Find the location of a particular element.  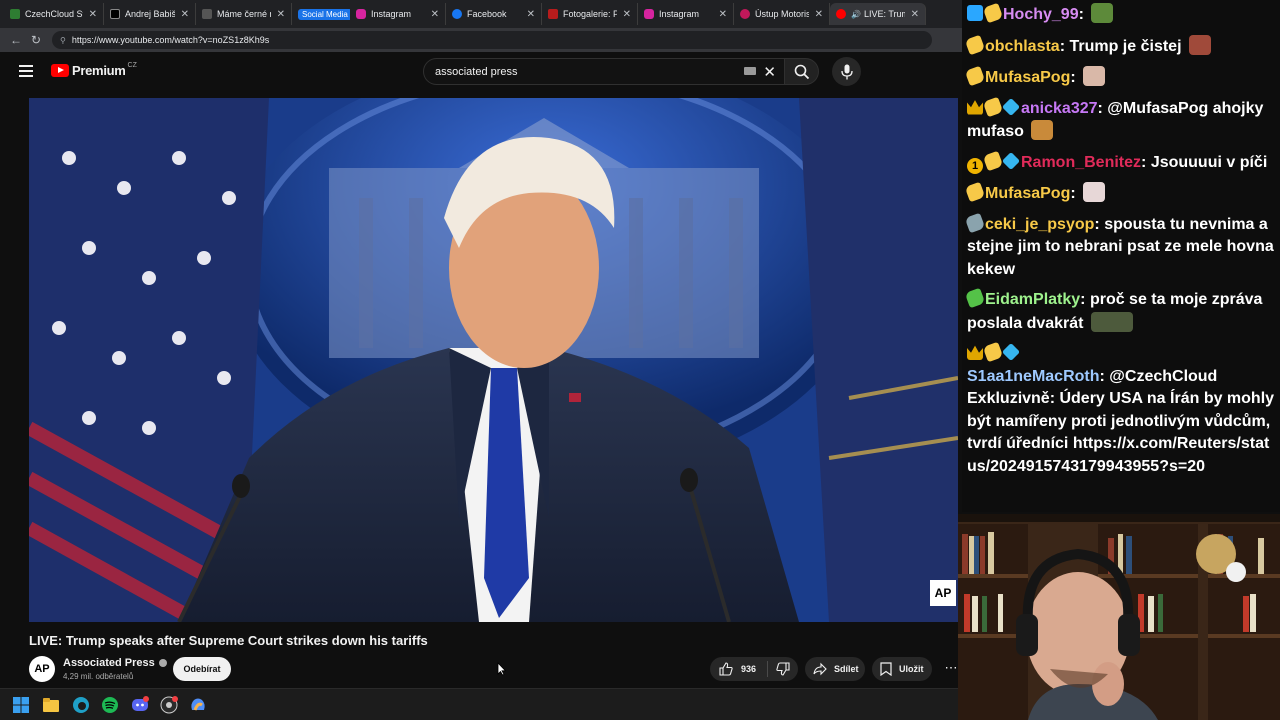

chat-message: obchlasta: Trump je čistej is located at coordinates (1120, 46).